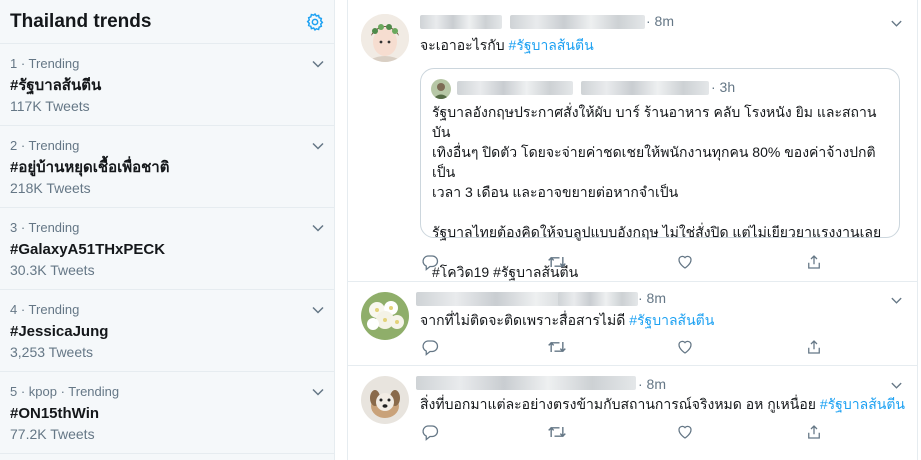  I want to click on quote-time: · 3h, so click(723, 87).